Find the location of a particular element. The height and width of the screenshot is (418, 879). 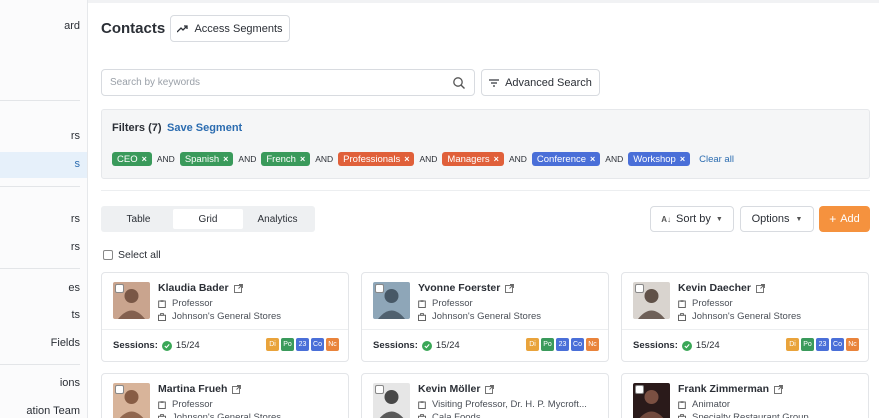

contact-name-row: Klaudia Bader is located at coordinates (200, 288).